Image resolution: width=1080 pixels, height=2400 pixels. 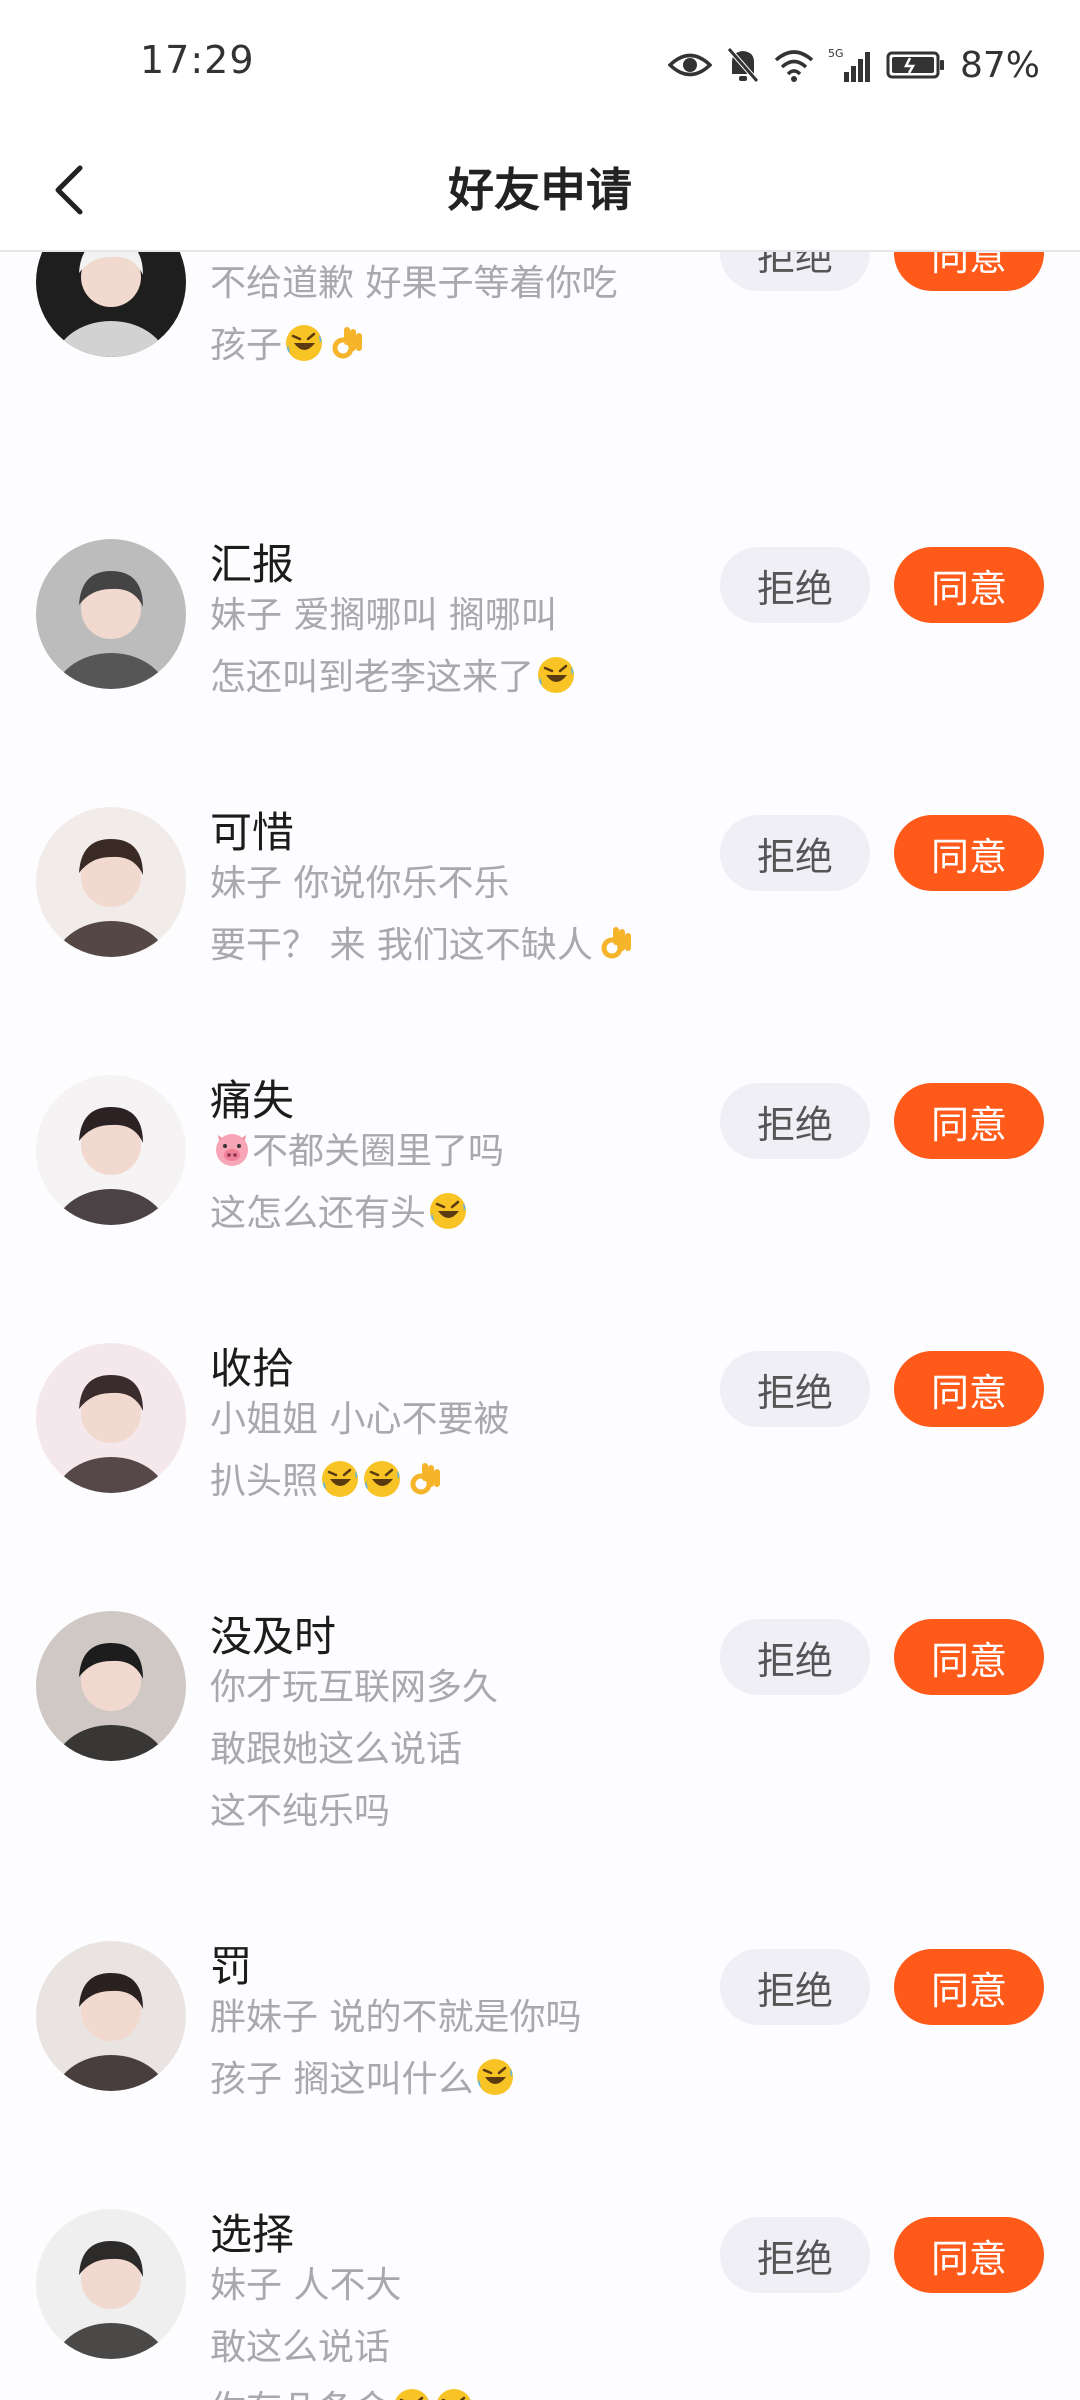 I want to click on battery-icon, so click(x=916, y=65).